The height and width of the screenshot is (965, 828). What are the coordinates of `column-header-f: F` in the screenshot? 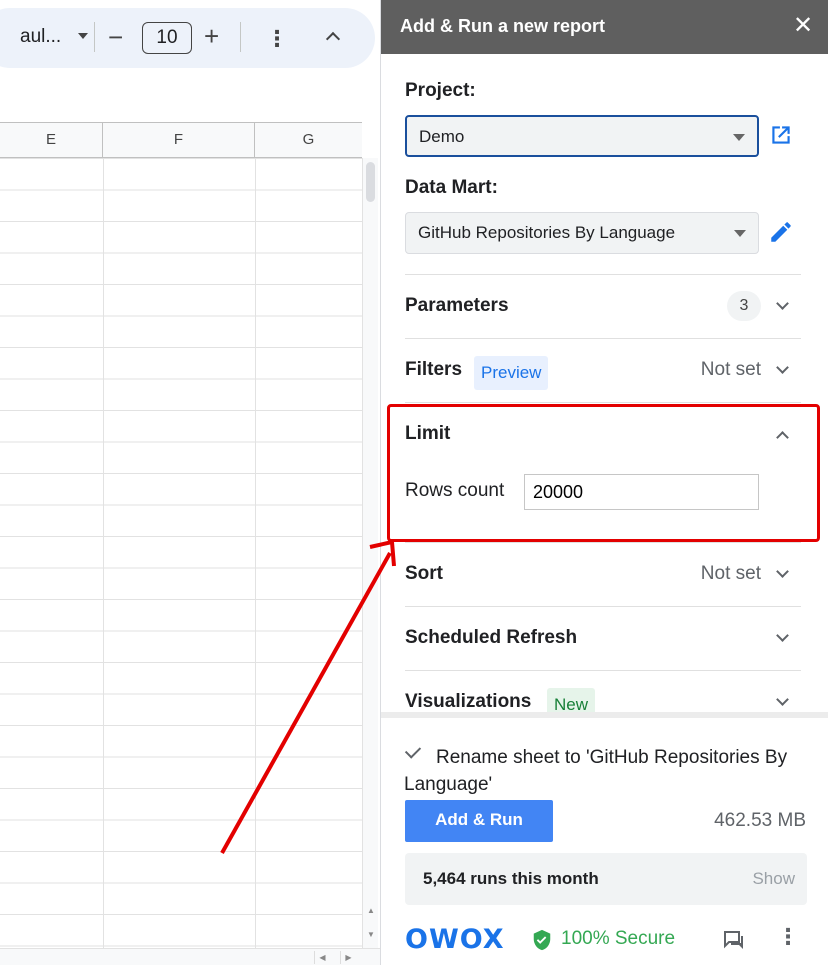 It's located at (179, 141).